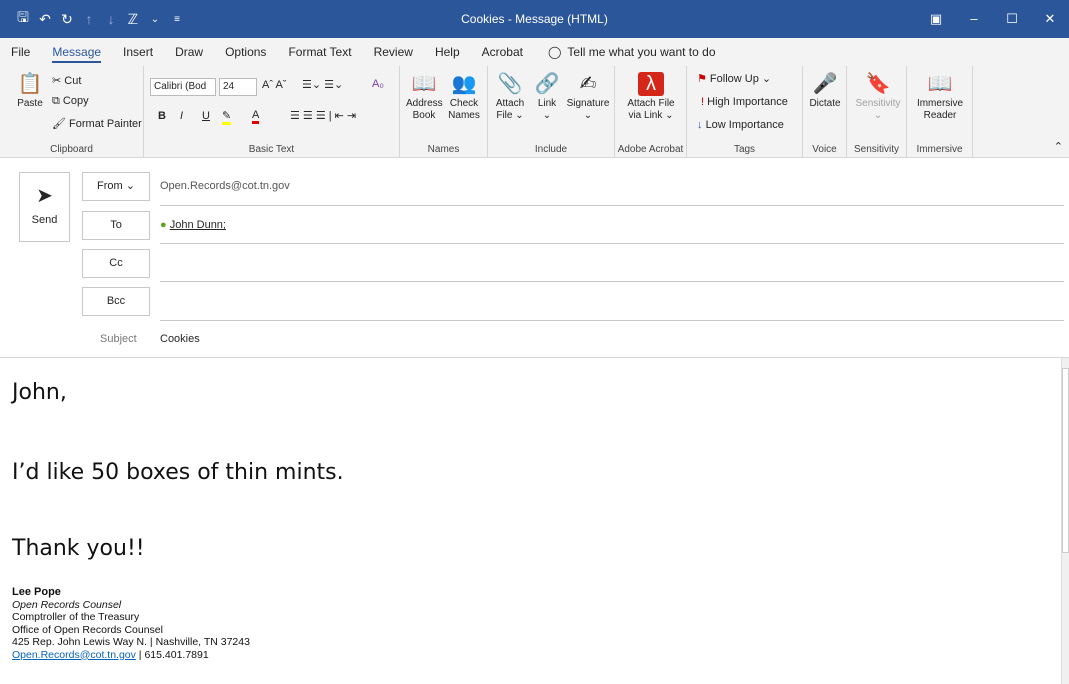 This screenshot has height=684, width=1069. I want to click on align-icons: ☰ ☰ ☰ | ⇤ ⇥, so click(323, 115).